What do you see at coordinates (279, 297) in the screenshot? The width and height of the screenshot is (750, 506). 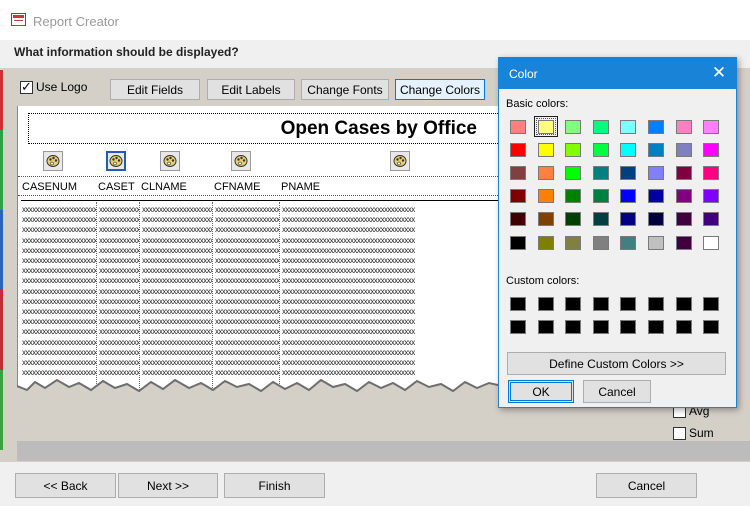 I see `column-divider` at bounding box center [279, 297].